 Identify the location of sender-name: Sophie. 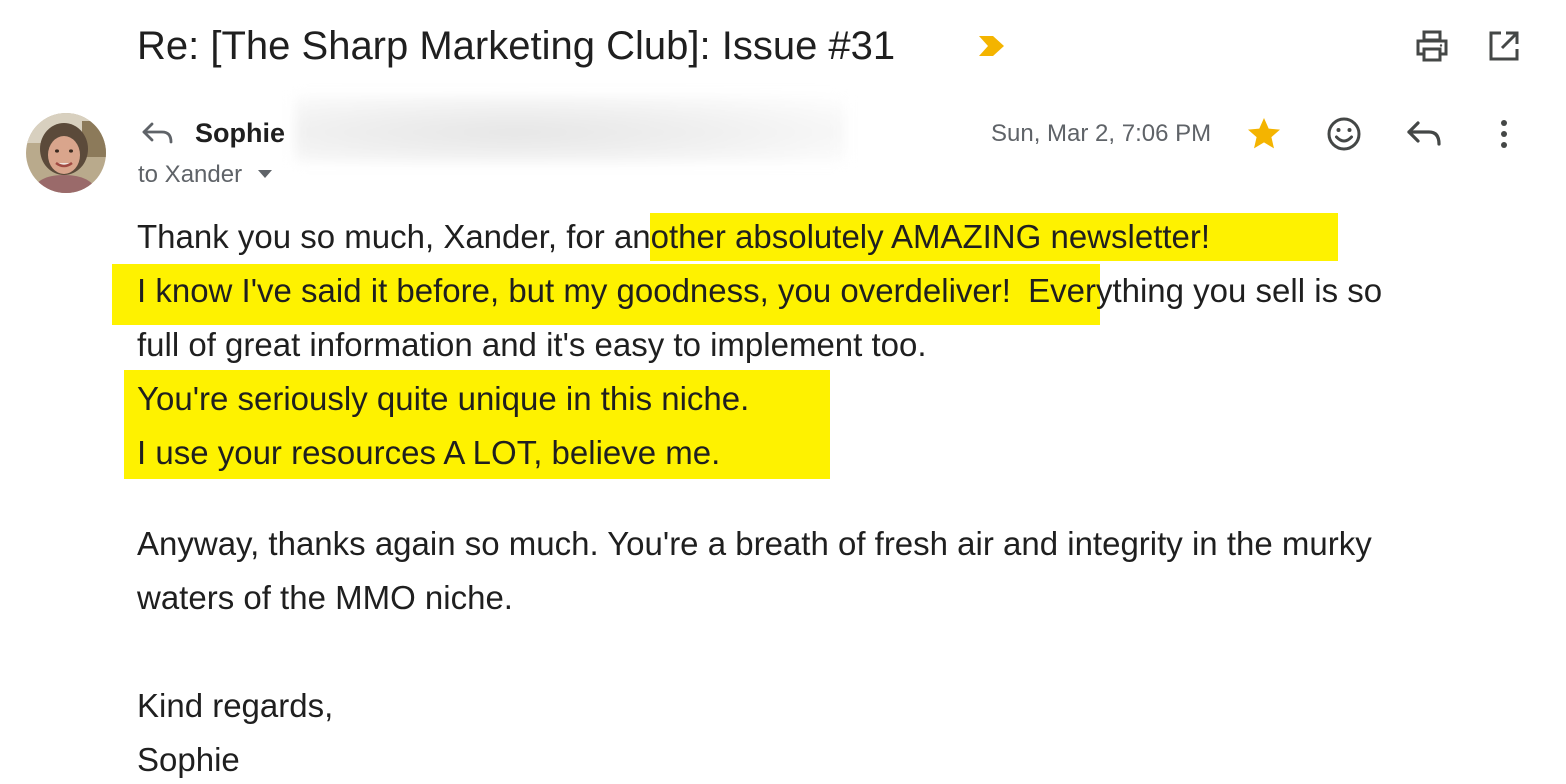
(240, 133).